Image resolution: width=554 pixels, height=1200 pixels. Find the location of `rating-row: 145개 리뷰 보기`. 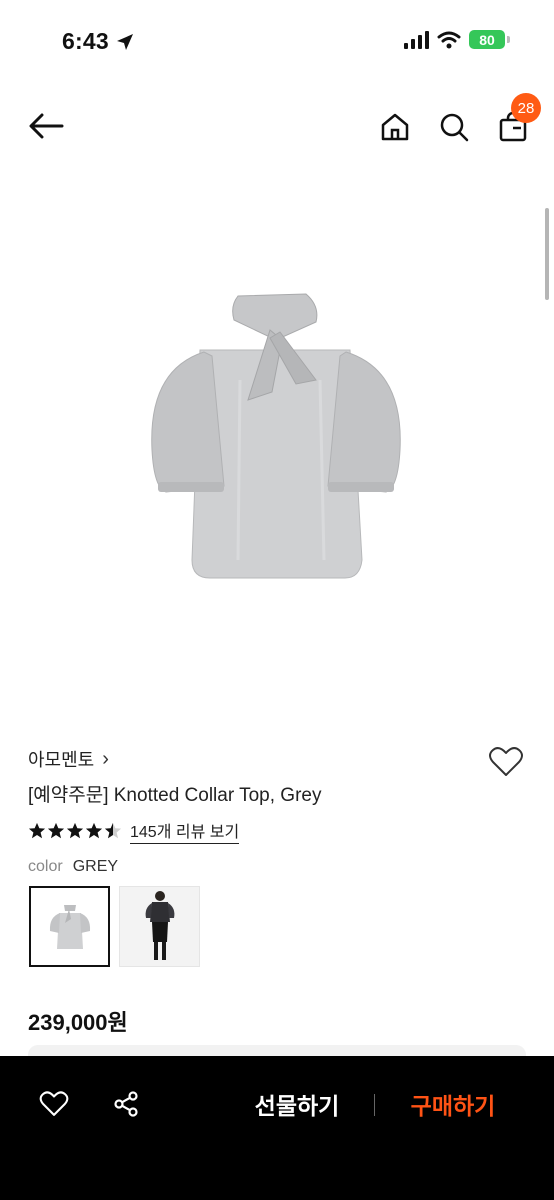

rating-row: 145개 리뷰 보기 is located at coordinates (134, 831).